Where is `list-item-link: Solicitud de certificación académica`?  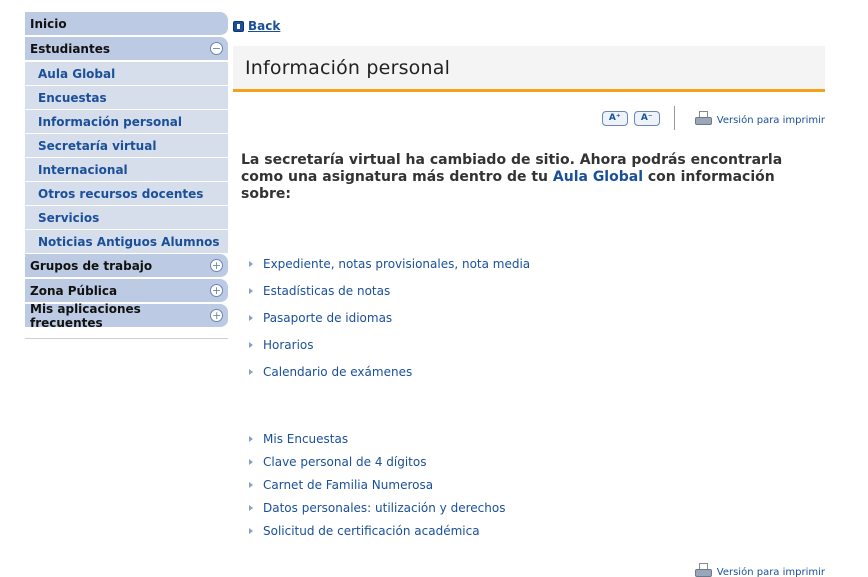 list-item-link: Solicitud de certificación académica is located at coordinates (371, 531).